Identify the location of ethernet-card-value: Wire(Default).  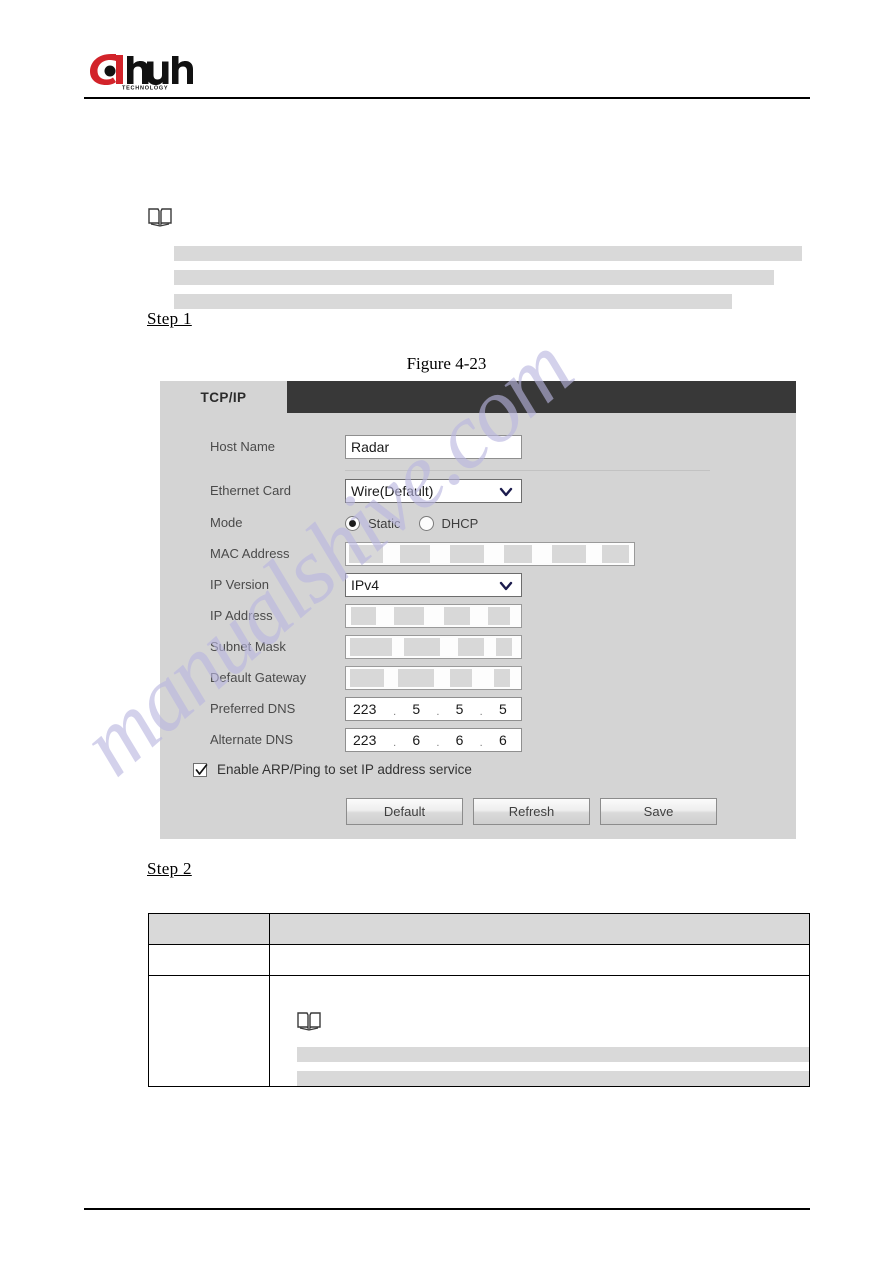
(392, 491).